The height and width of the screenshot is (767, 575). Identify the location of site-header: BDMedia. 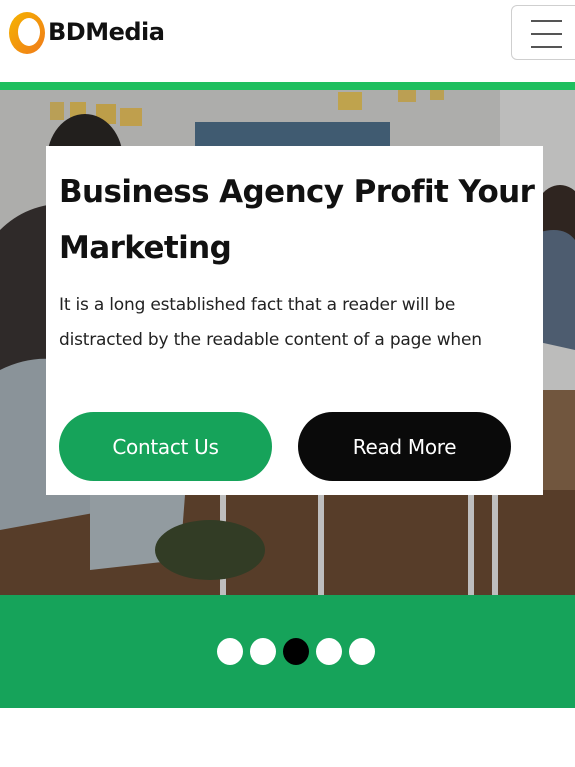
(287, 41).